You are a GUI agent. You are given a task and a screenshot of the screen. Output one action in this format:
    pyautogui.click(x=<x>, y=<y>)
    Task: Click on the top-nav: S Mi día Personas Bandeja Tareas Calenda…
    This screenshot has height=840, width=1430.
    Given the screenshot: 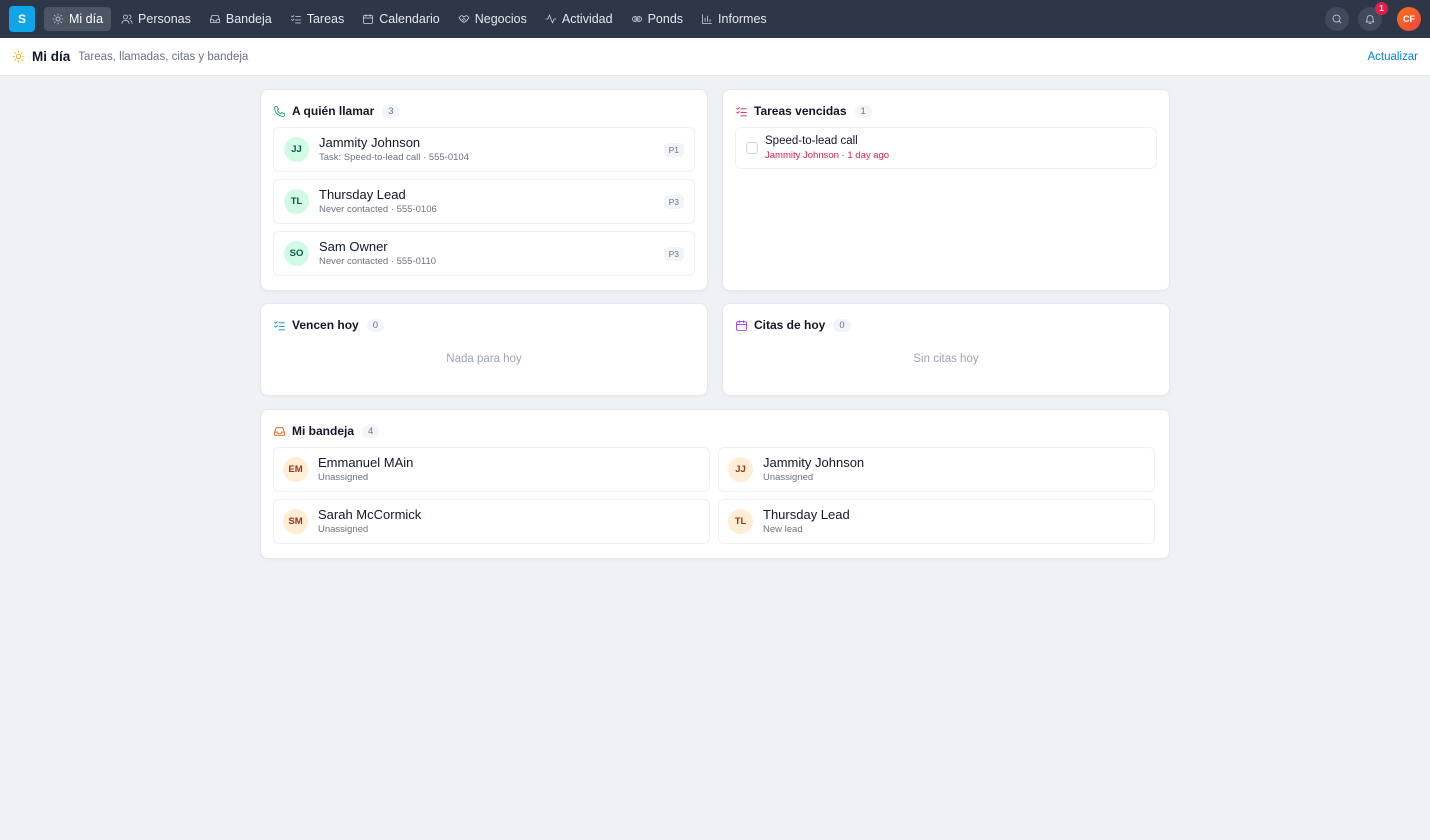 What is the action you would take?
    pyautogui.click(x=715, y=19)
    